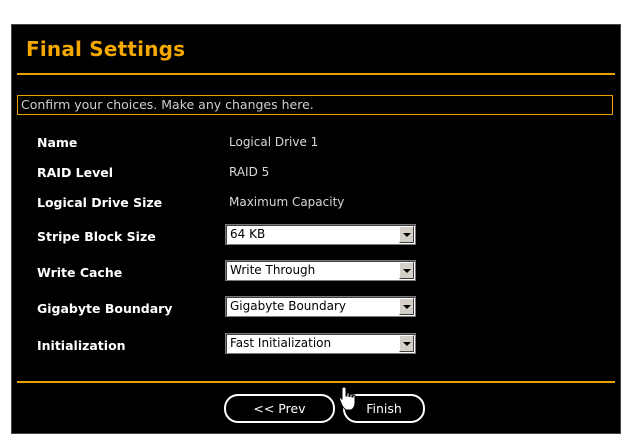 This screenshot has width=625, height=446. What do you see at coordinates (80, 272) in the screenshot?
I see `write-cache-label: Write Cache` at bounding box center [80, 272].